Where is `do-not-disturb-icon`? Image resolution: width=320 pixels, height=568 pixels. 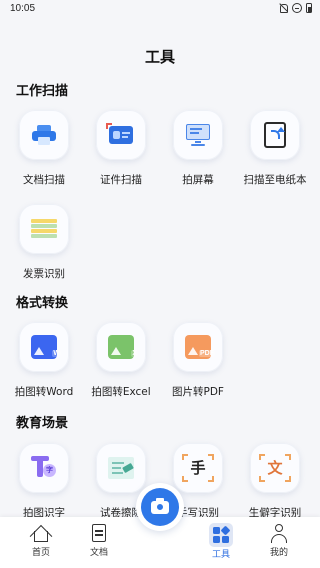 do-not-disturb-icon is located at coordinates (297, 8).